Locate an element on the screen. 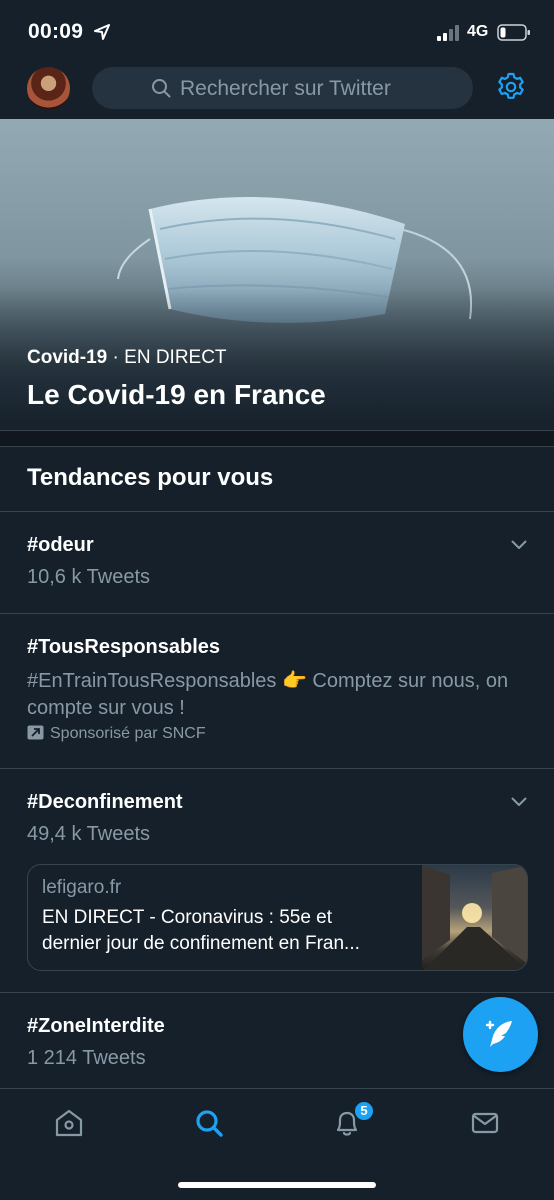 The image size is (554, 1200). explore-header: Rechercher sur Twitter is located at coordinates (277, 91).